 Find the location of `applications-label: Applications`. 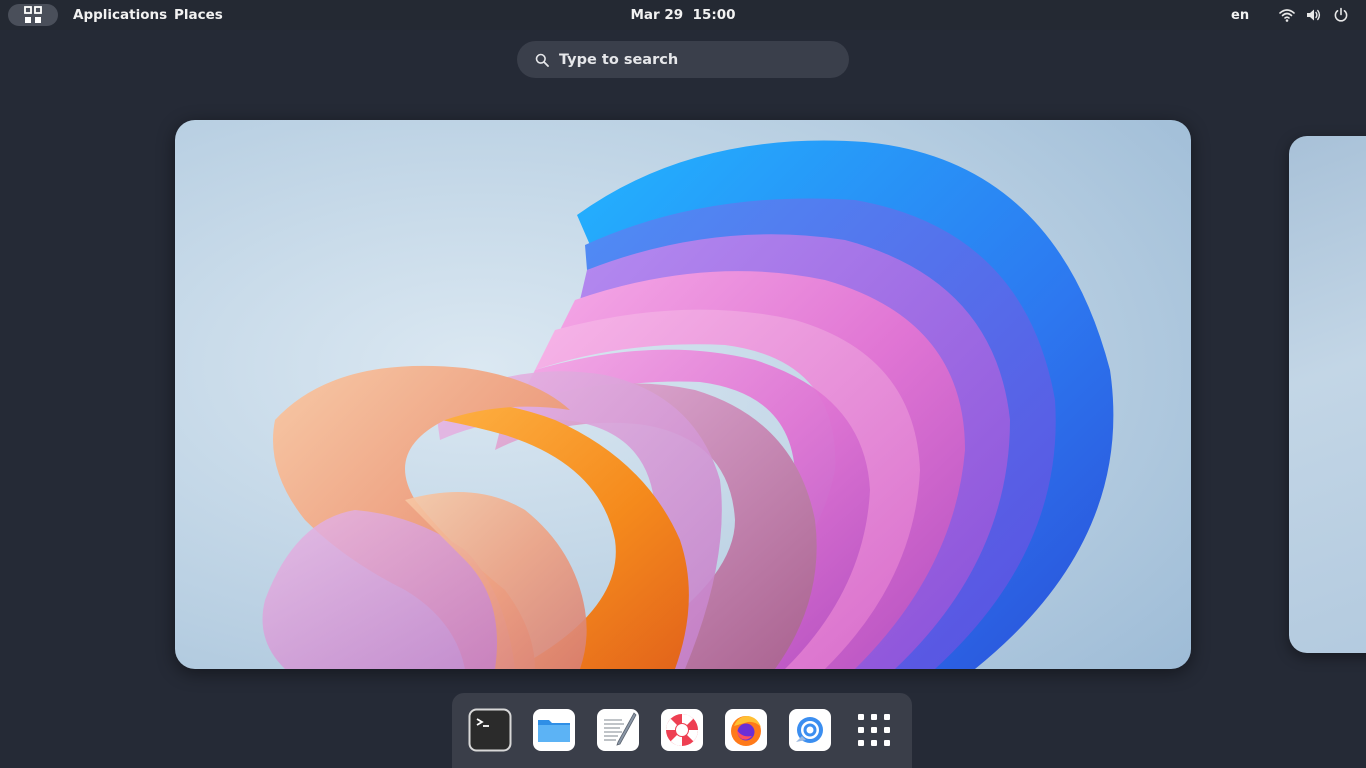

applications-label: Applications is located at coordinates (120, 15).